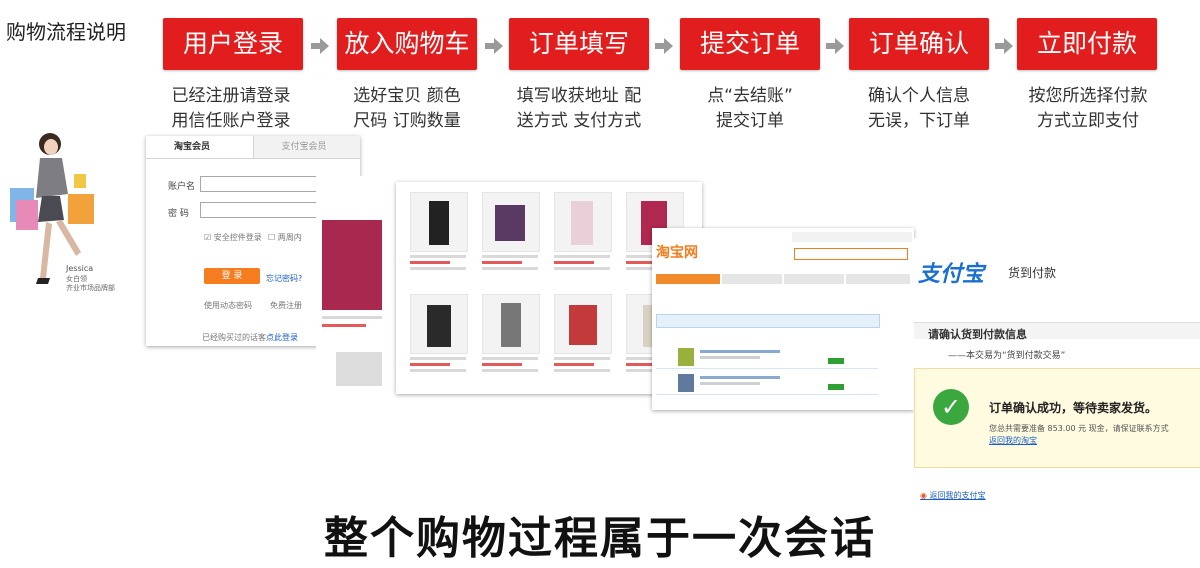 The image size is (1200, 568). I want to click on step-desc: 已经注册请登录 用信任账户登录, so click(231, 109).